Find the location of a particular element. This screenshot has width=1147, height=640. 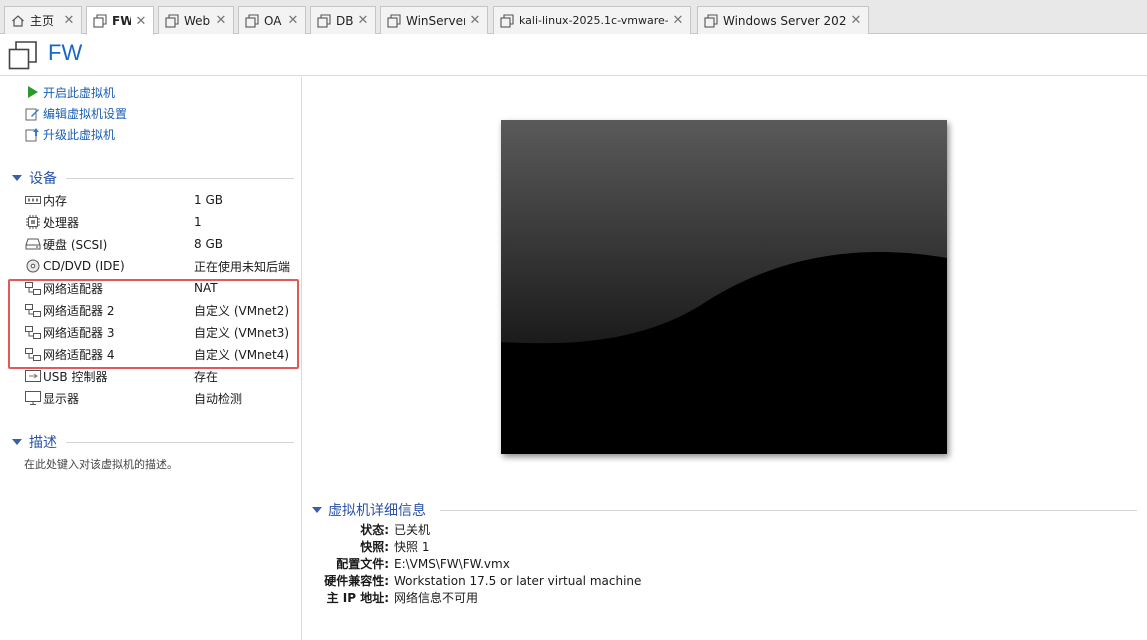

edit-settings-icon is located at coordinates (32, 113).